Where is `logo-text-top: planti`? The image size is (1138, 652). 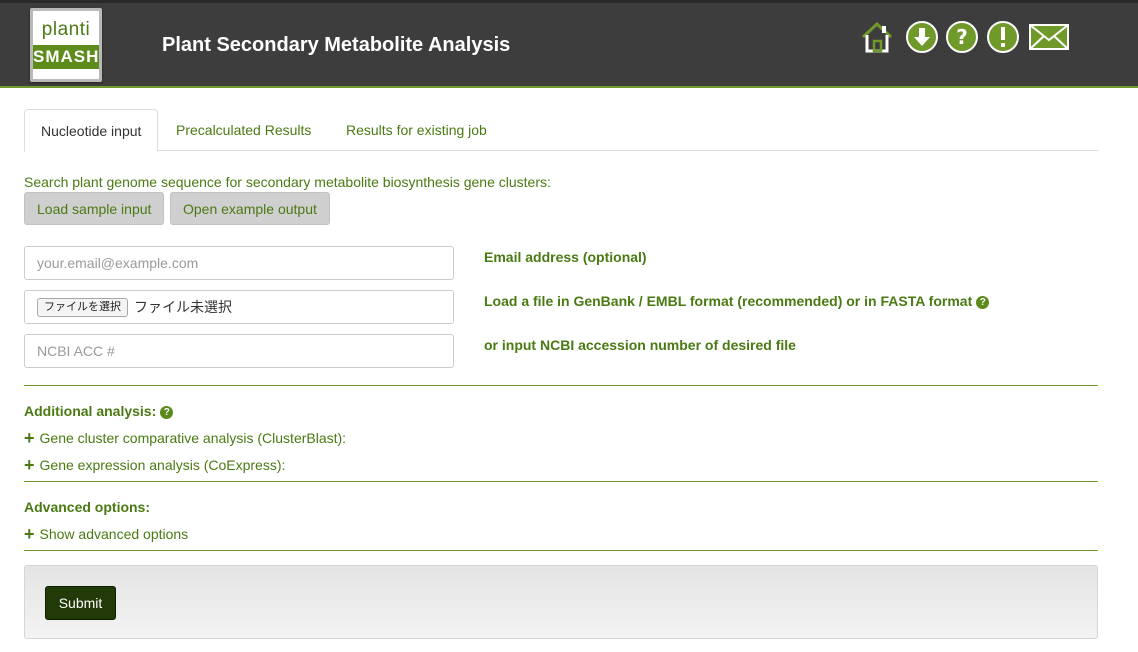
logo-text-top: planti is located at coordinates (66, 29).